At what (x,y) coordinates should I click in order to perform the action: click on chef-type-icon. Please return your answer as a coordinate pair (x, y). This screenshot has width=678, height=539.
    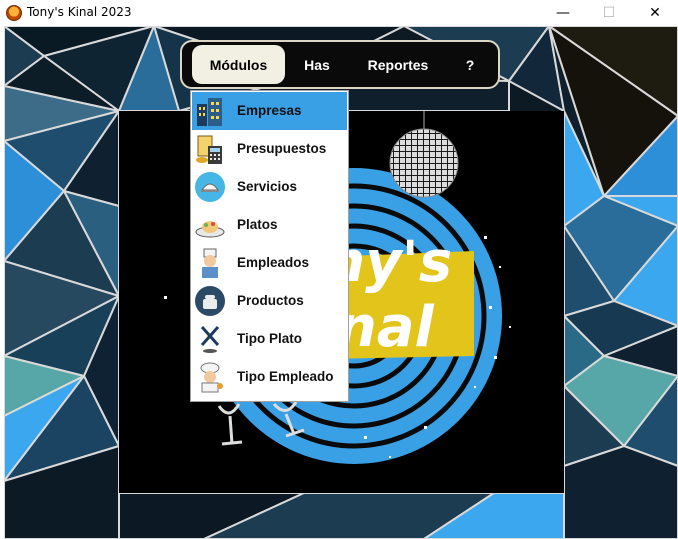
    Looking at the image, I should click on (211, 377).